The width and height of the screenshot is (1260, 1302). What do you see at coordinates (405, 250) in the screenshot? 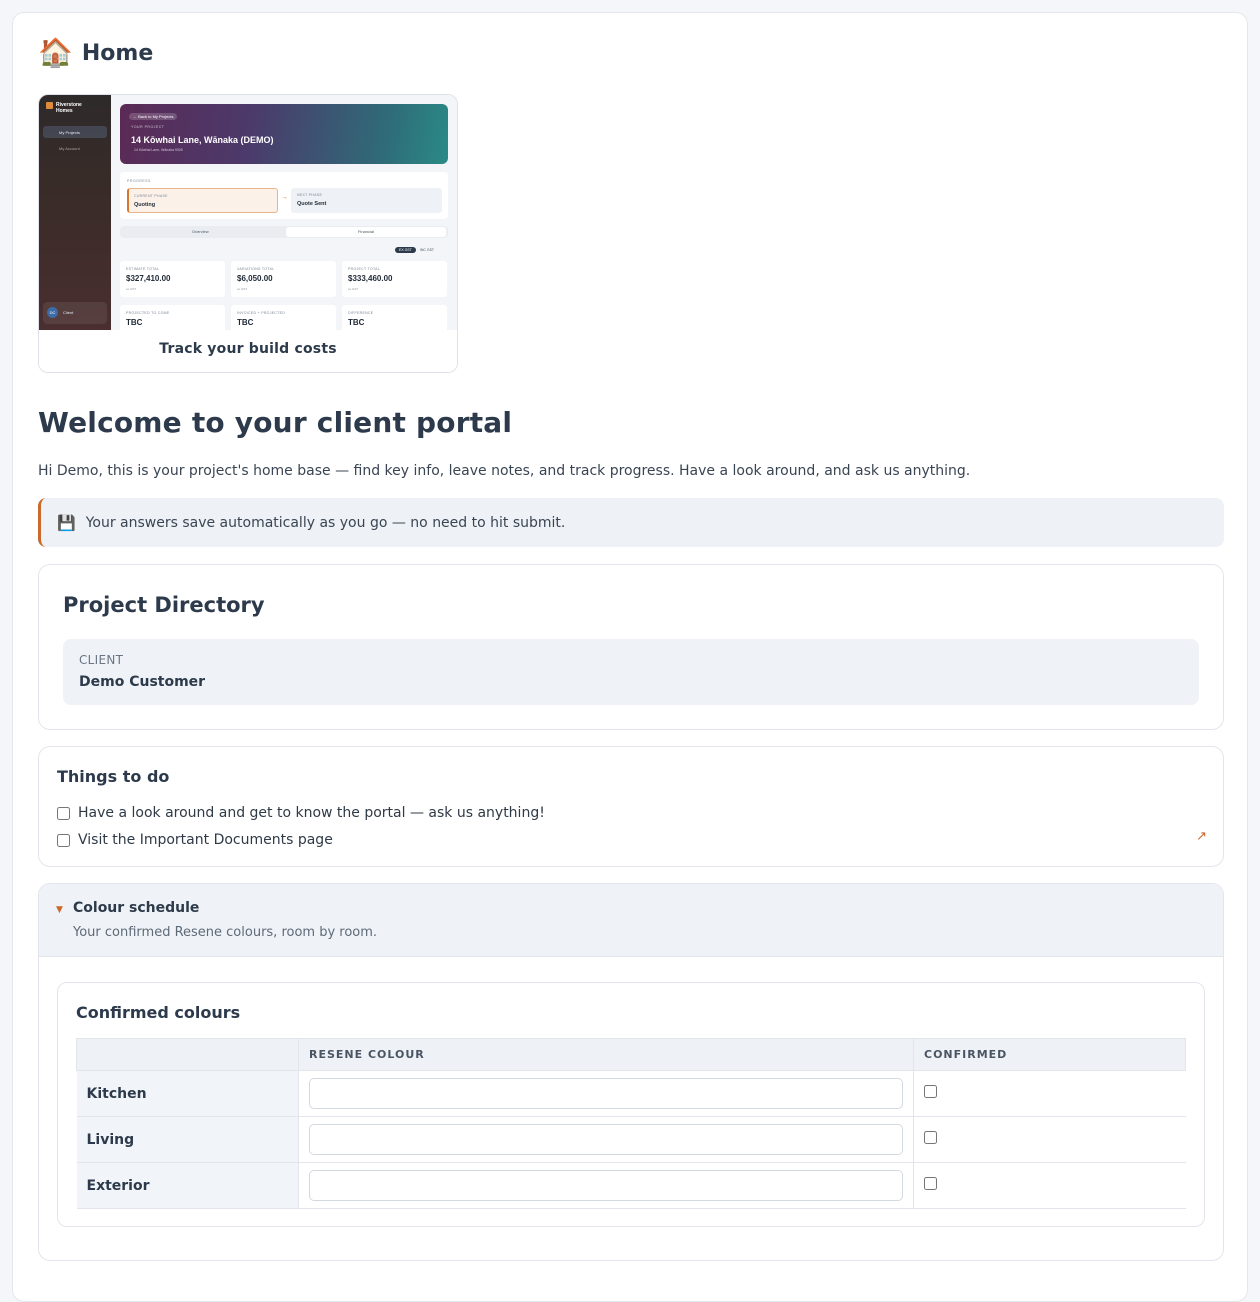
I see `gst-toggle-ex: EX GST` at bounding box center [405, 250].